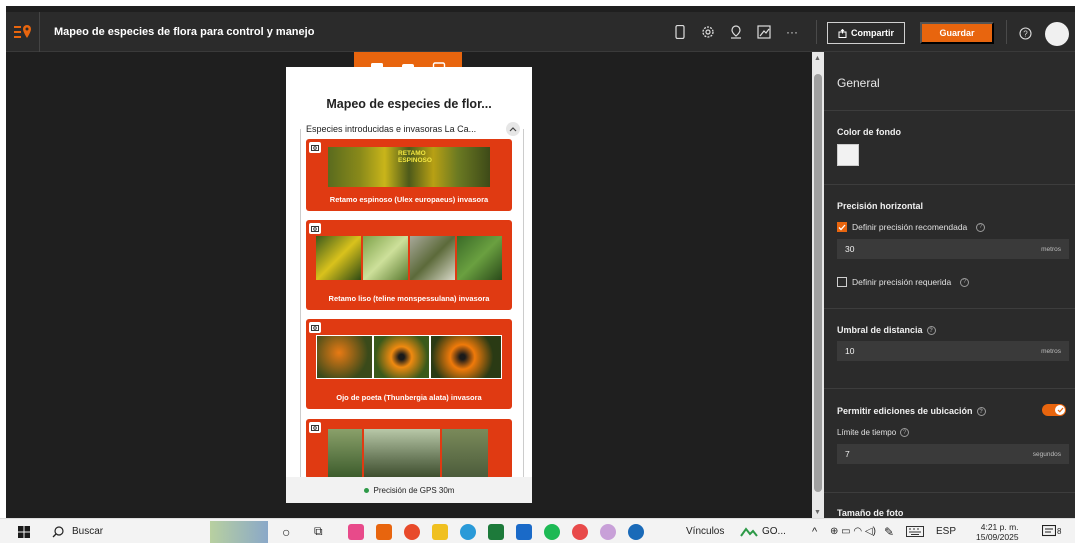 This screenshot has width=1075, height=544. What do you see at coordinates (880, 330) in the screenshot?
I see `distance-threshold-text: Umbral de distancia` at bounding box center [880, 330].